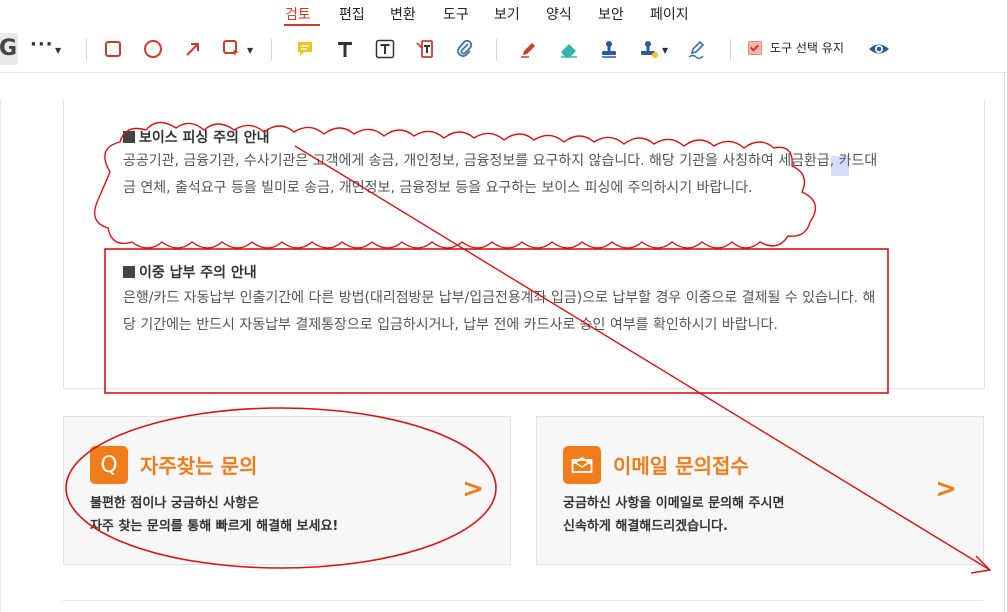  Describe the element at coordinates (196, 137) in the screenshot. I see `voice-phishing-heading: 보이스 피싱 주의 안내` at that location.